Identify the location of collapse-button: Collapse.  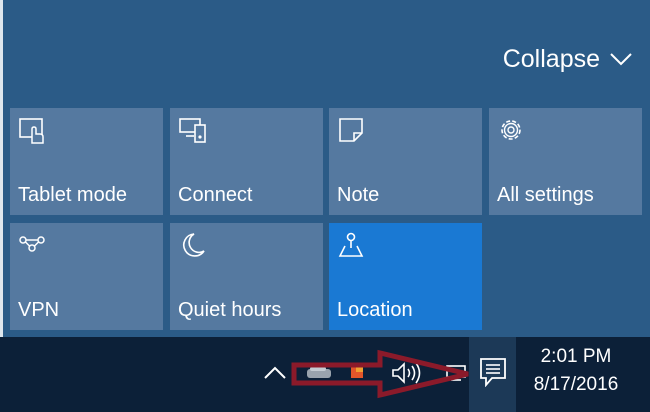
(567, 59).